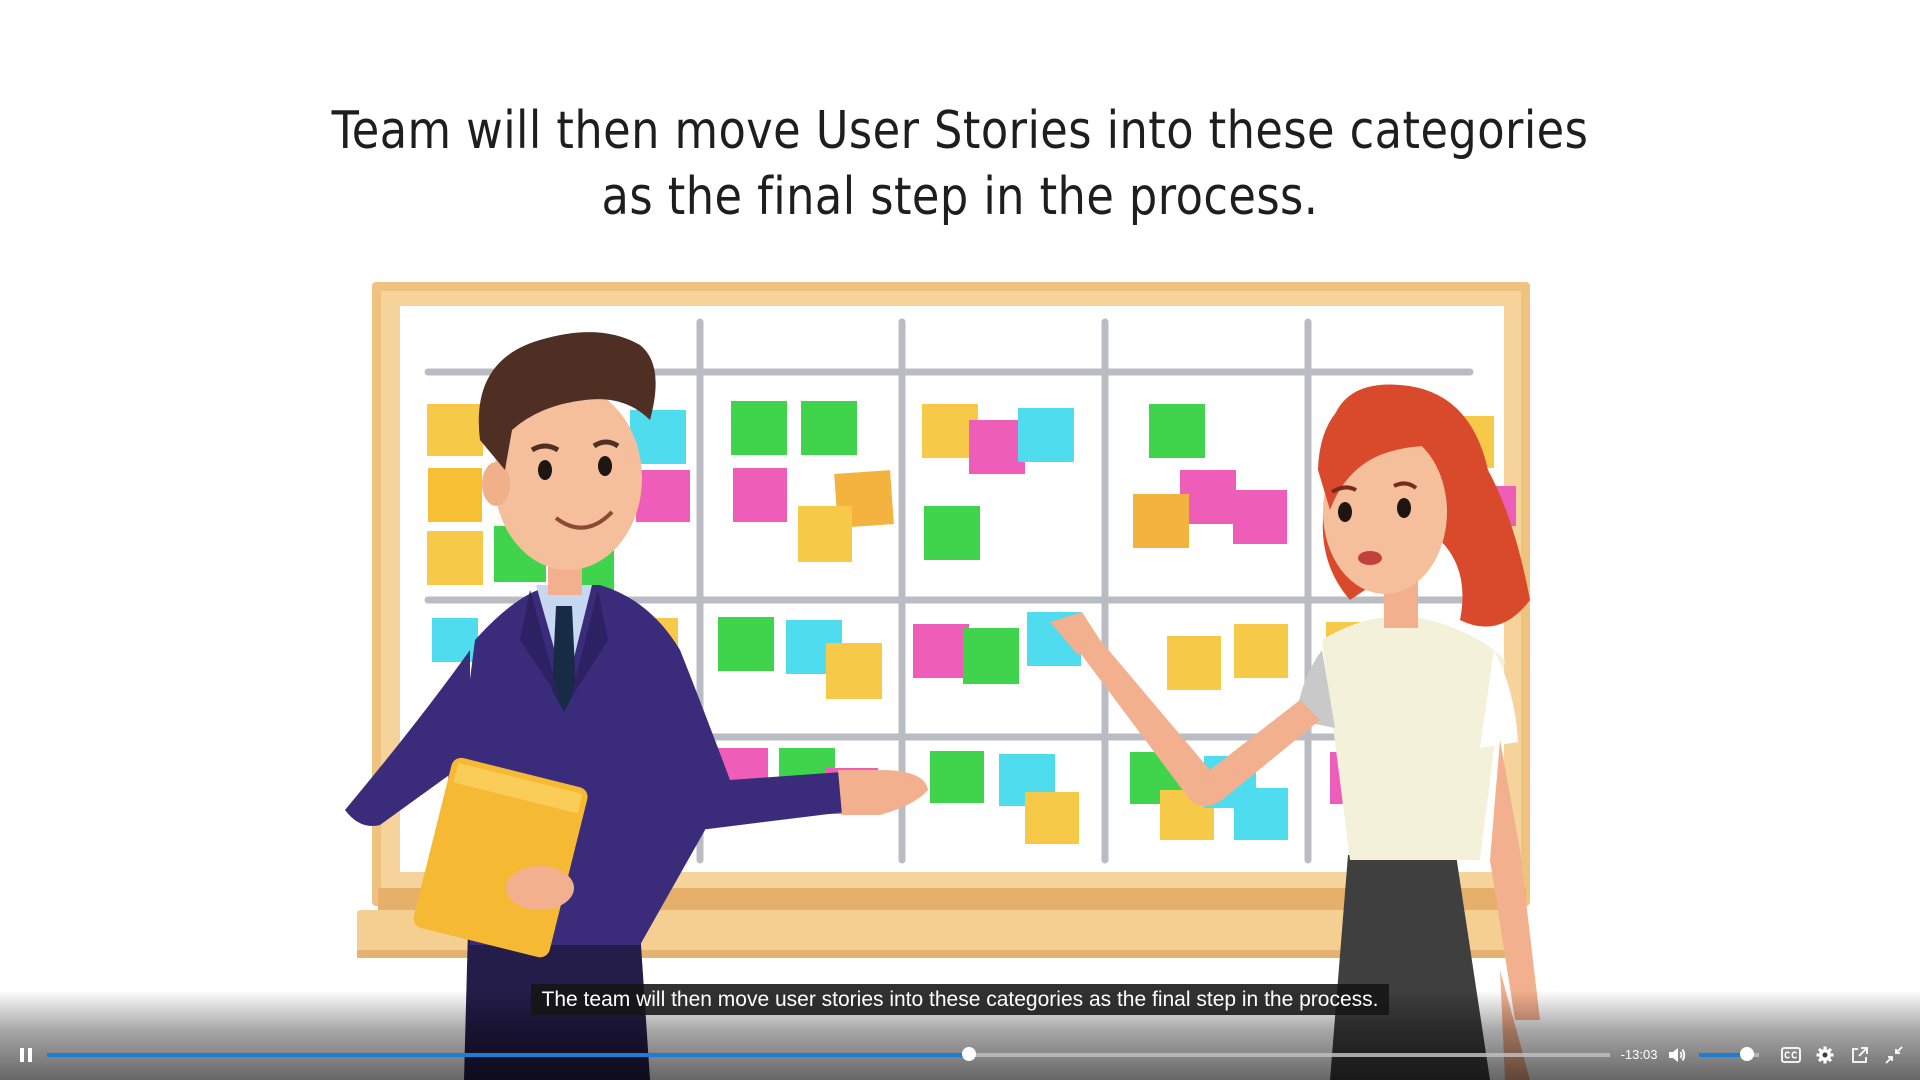 Image resolution: width=1920 pixels, height=1080 pixels. I want to click on seek-bar, so click(828, 1054).